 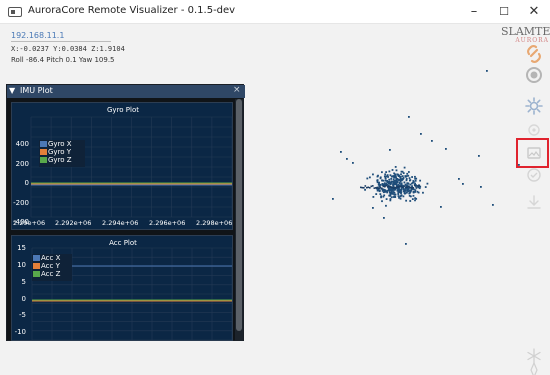 What do you see at coordinates (26, 183) in the screenshot?
I see `gyro-ytick: 0` at bounding box center [26, 183].